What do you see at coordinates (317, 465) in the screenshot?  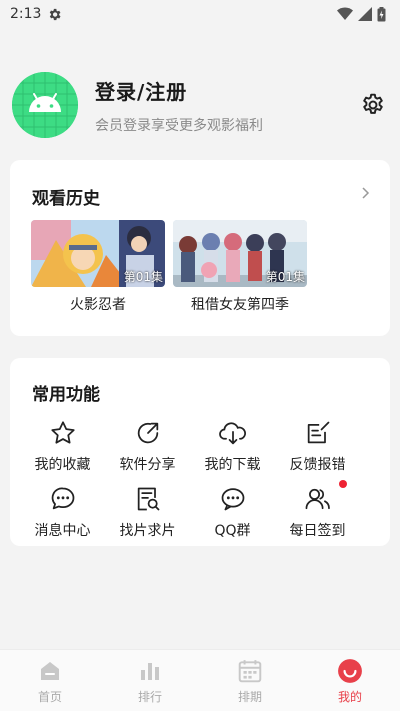 I see `func-label: 反馈报错` at bounding box center [317, 465].